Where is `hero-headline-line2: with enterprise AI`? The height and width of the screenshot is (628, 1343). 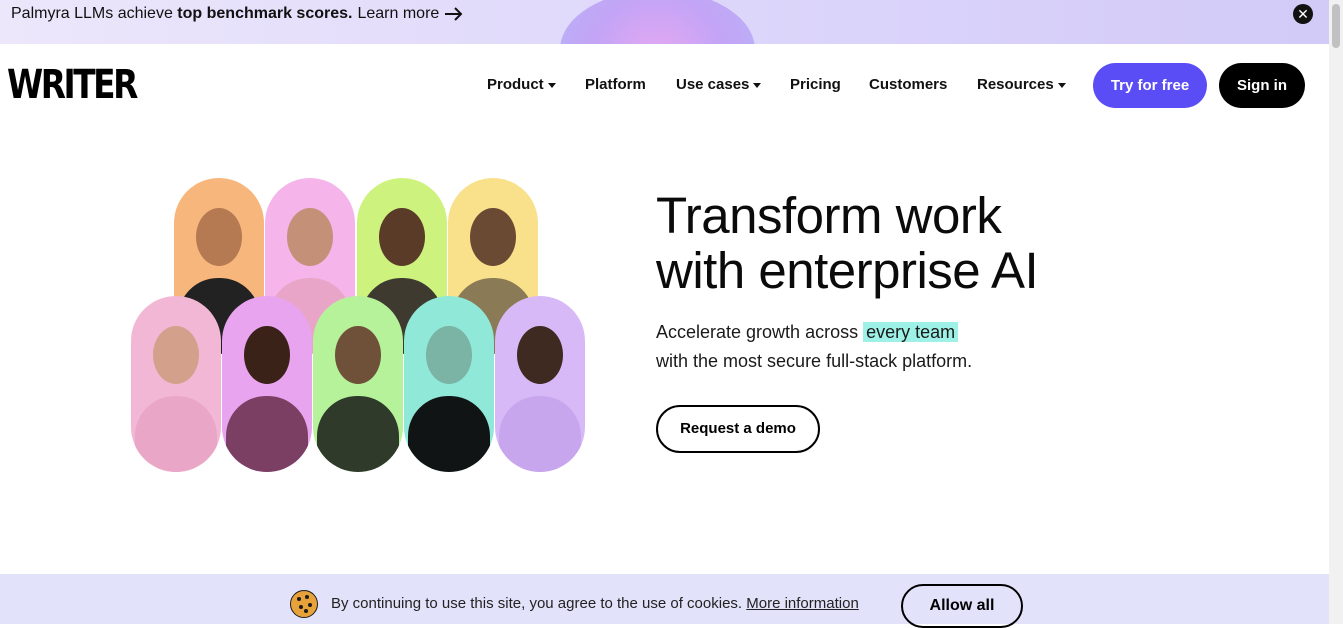
hero-headline-line2: with enterprise AI is located at coordinates (847, 270).